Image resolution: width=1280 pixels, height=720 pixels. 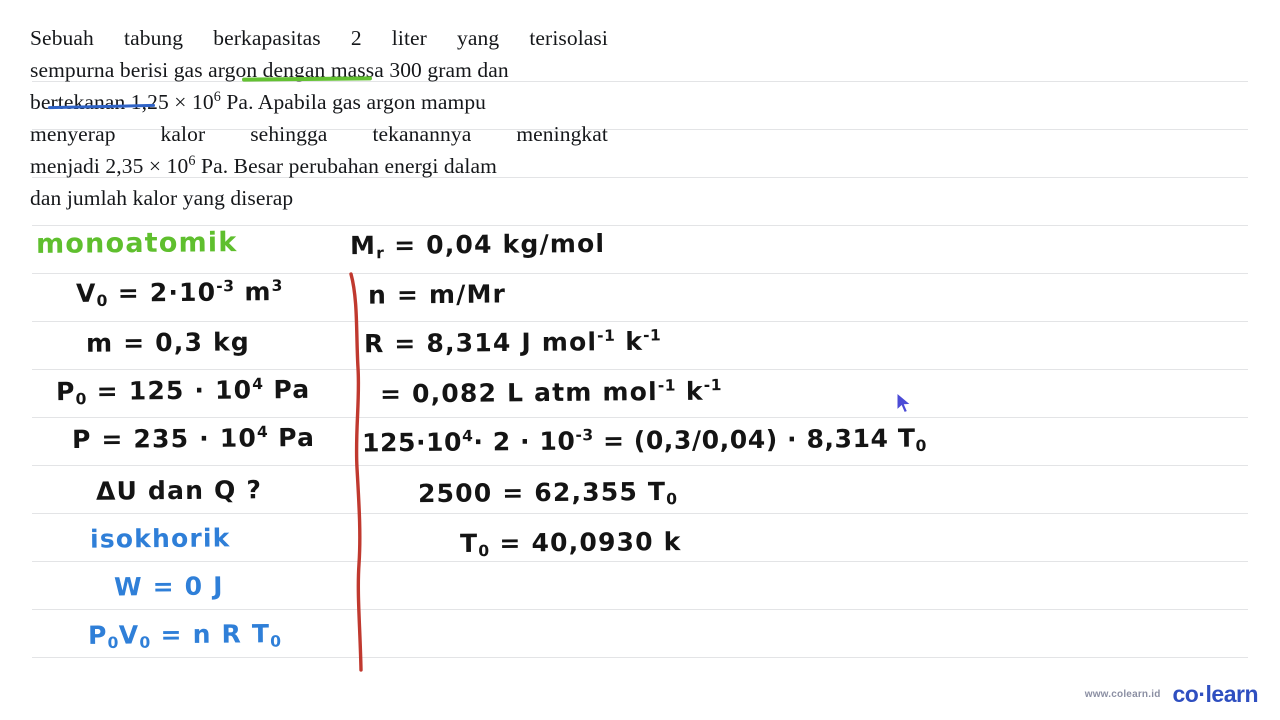 What do you see at coordinates (168, 586) in the screenshot?
I see `hw-work-zero: W = 0 J` at bounding box center [168, 586].